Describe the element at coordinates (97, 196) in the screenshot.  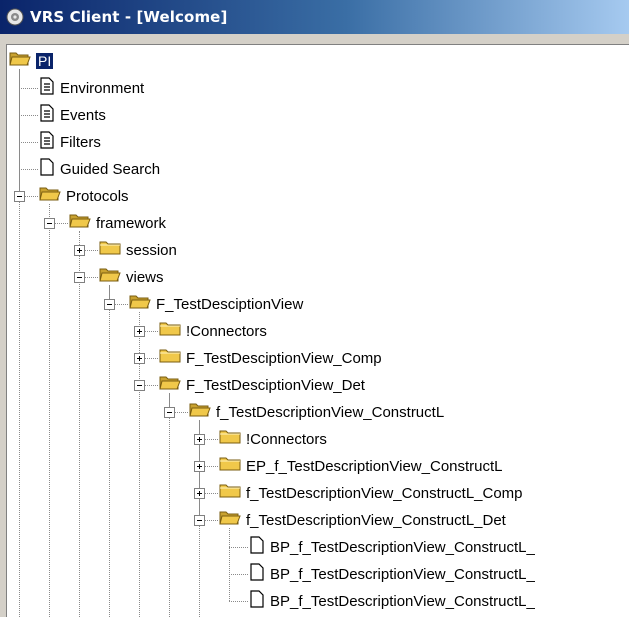
I see `tree-node-label: Protocols` at that location.